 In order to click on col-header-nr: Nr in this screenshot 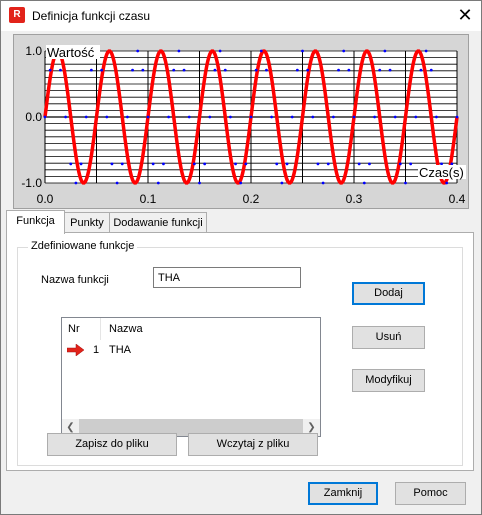, I will do `click(74, 329)`.